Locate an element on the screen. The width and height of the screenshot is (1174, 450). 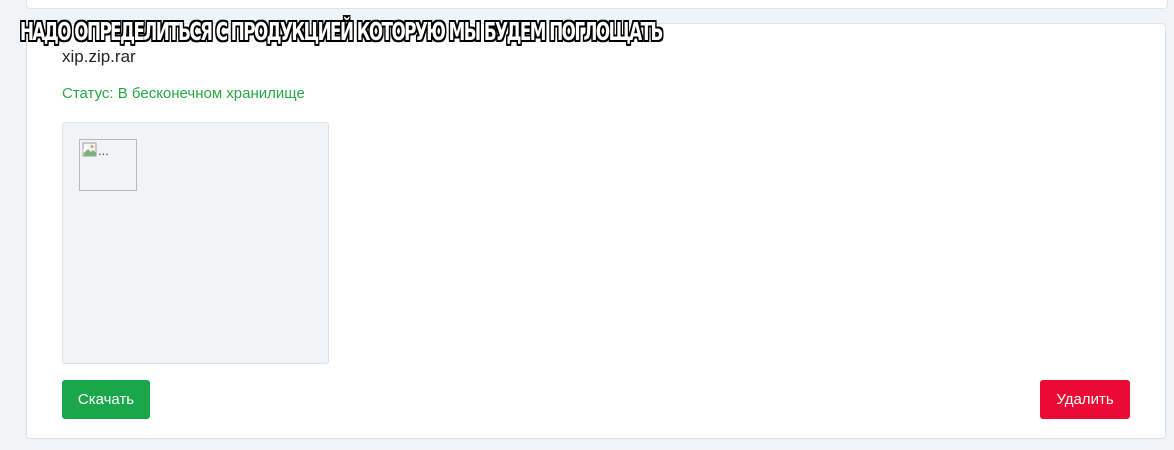
delete-button: Удалить is located at coordinates (1085, 399).